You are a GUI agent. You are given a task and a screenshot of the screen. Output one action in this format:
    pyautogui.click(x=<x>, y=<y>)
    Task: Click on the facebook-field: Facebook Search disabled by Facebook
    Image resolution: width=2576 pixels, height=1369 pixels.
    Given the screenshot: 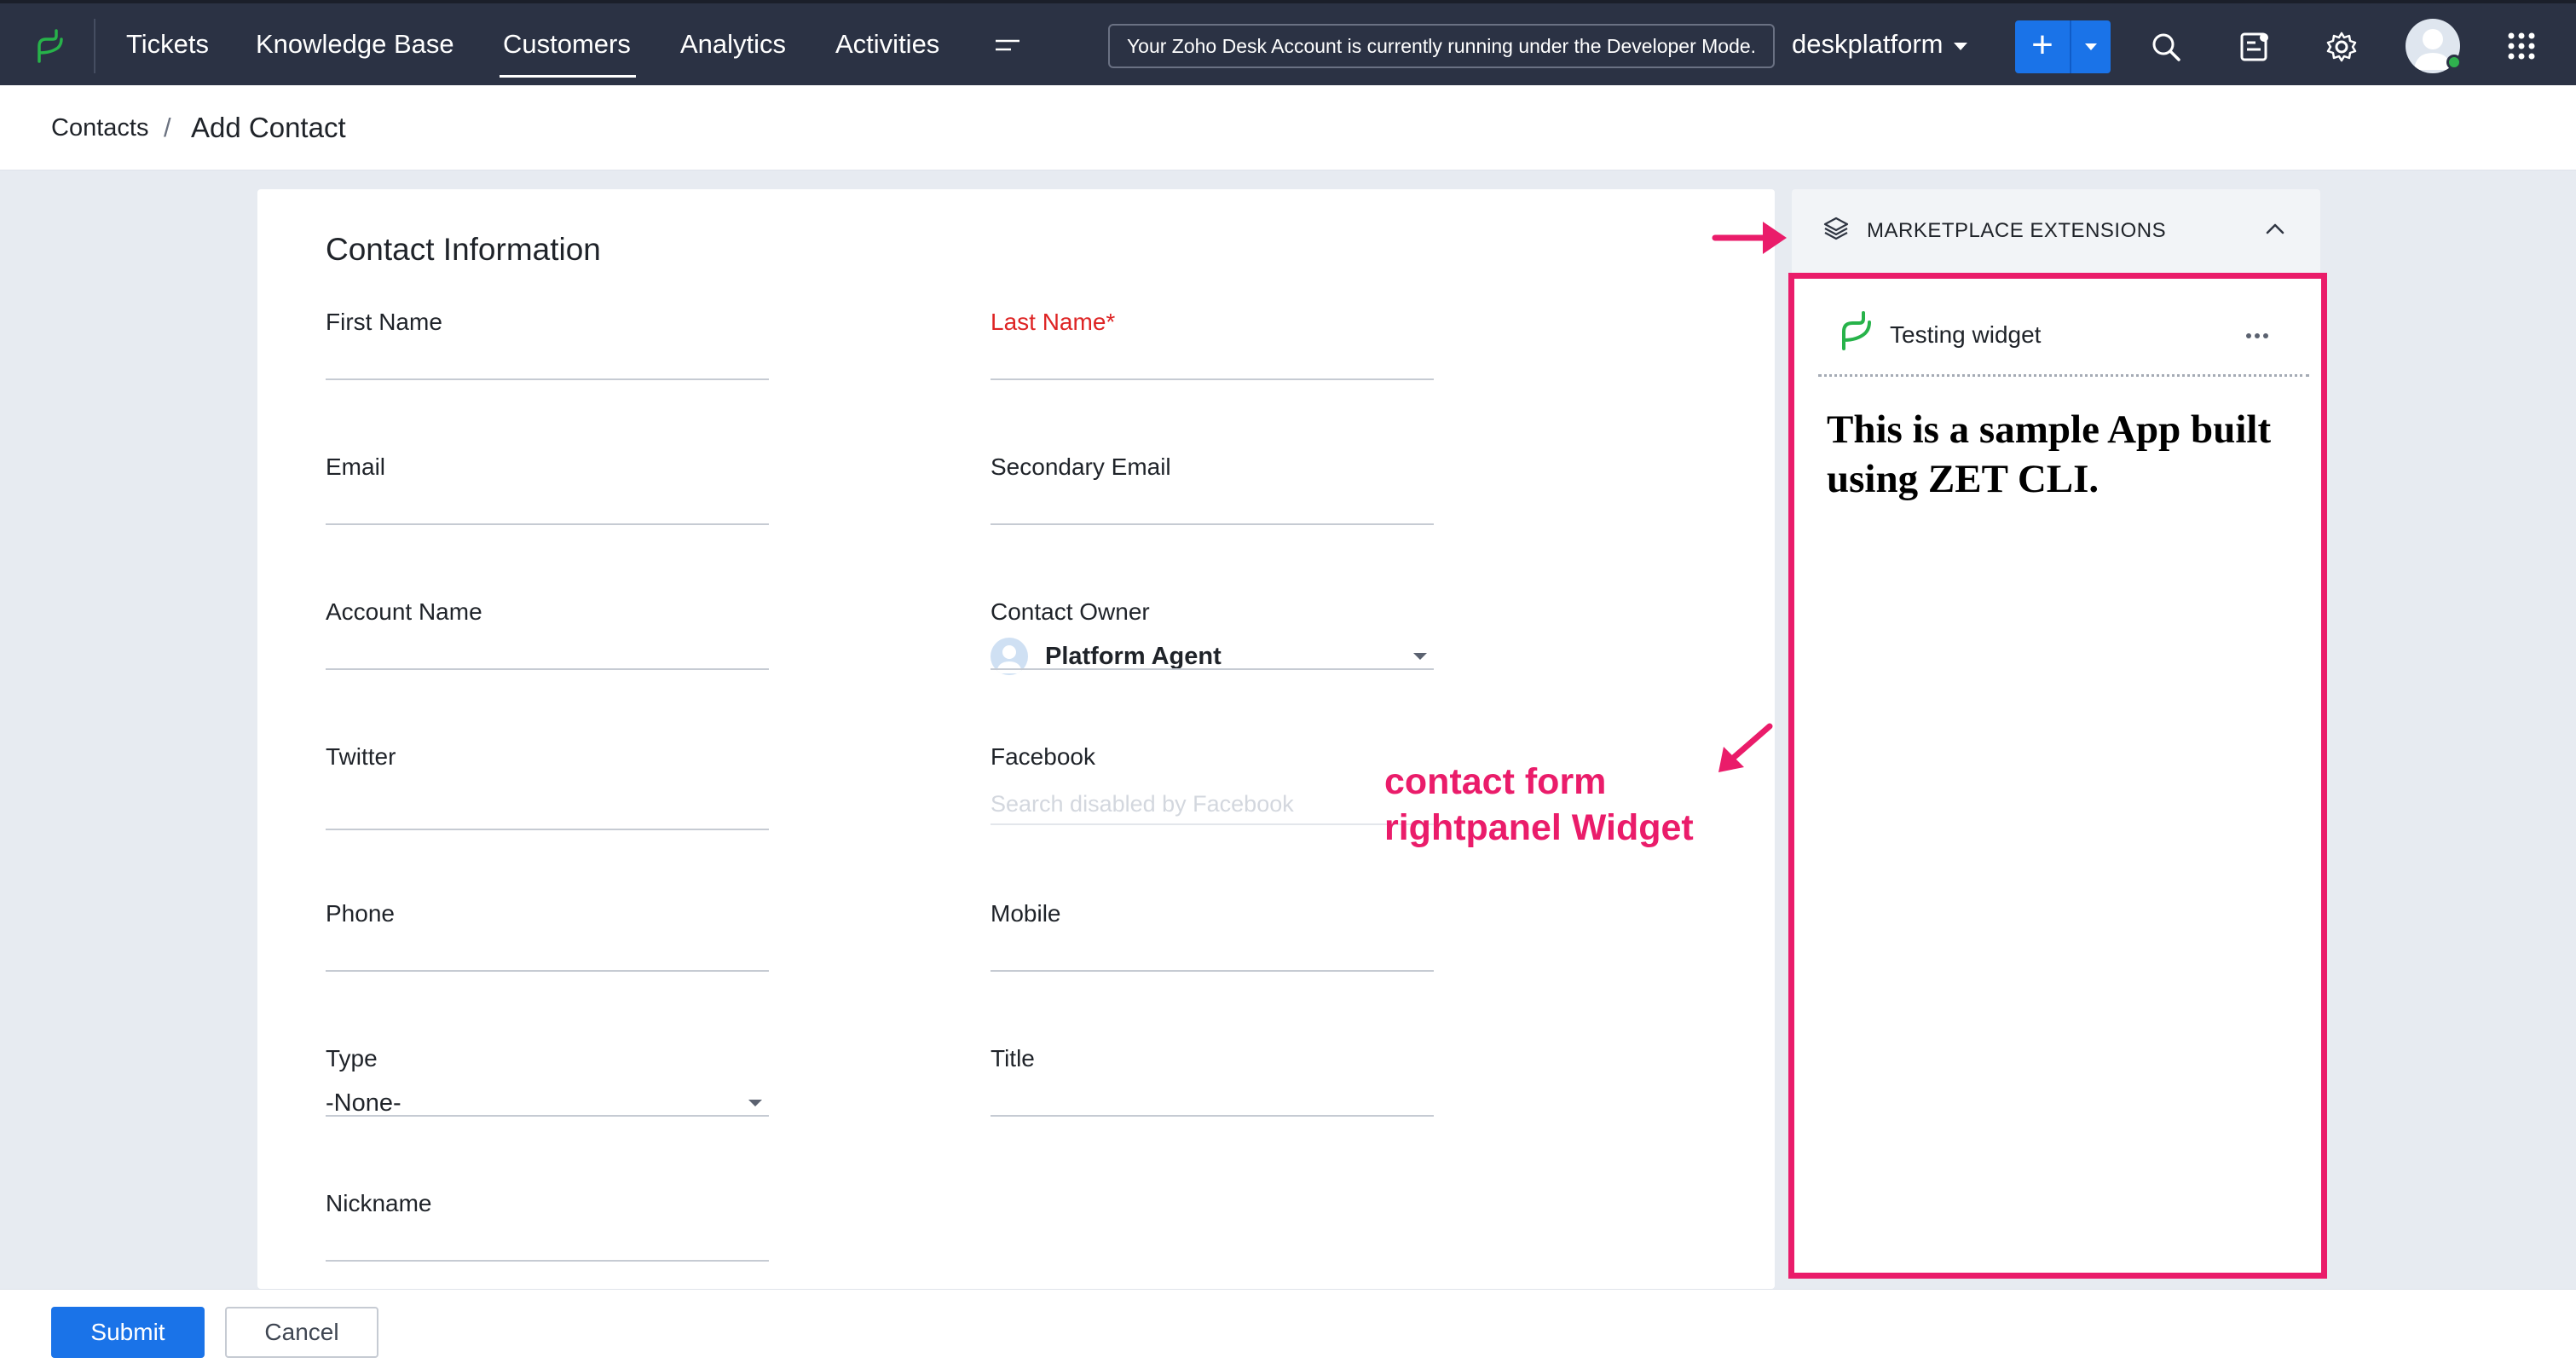 What is the action you would take?
    pyautogui.click(x=1212, y=790)
    